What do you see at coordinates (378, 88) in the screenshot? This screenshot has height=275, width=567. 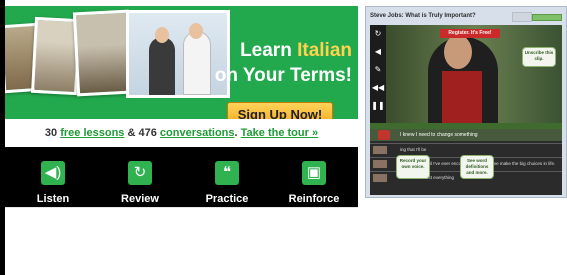 I see `rewind-icon: ◀◀` at bounding box center [378, 88].